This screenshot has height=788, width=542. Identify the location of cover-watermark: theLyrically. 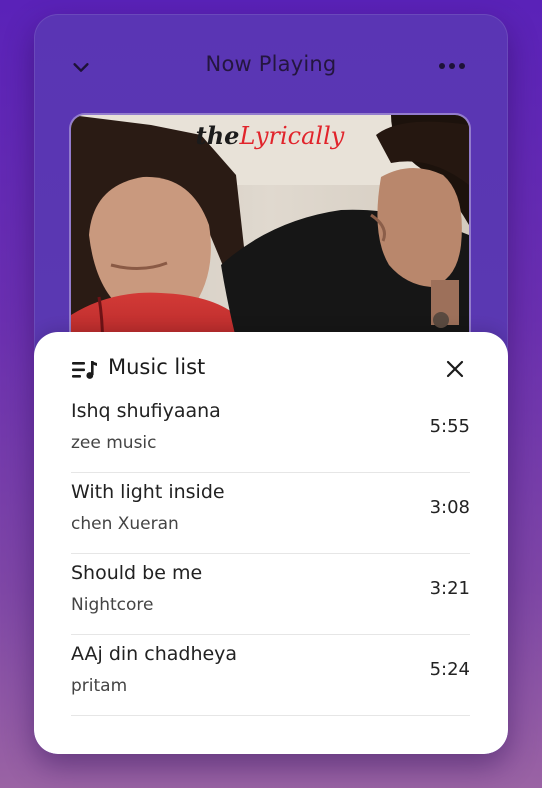
(270, 135).